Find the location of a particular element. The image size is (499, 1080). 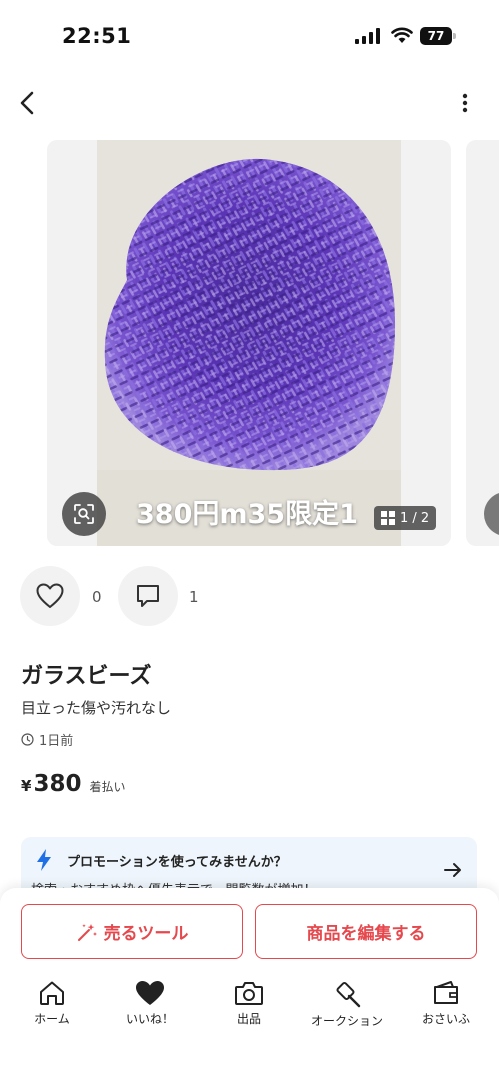

lightning-icon is located at coordinates (44, 860).